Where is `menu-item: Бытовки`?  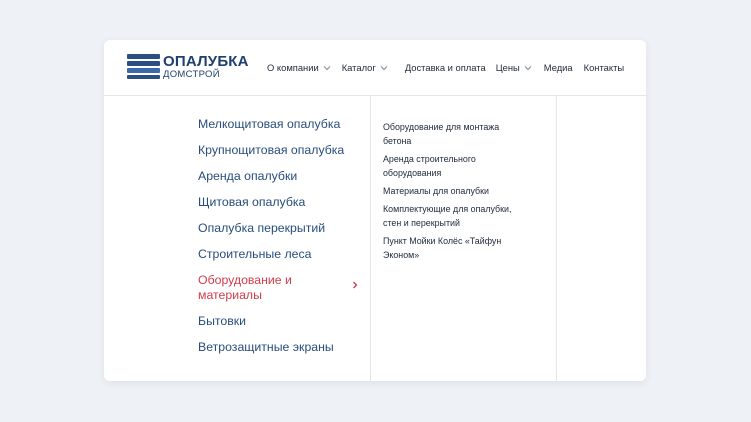 menu-item: Бытовки is located at coordinates (283, 321).